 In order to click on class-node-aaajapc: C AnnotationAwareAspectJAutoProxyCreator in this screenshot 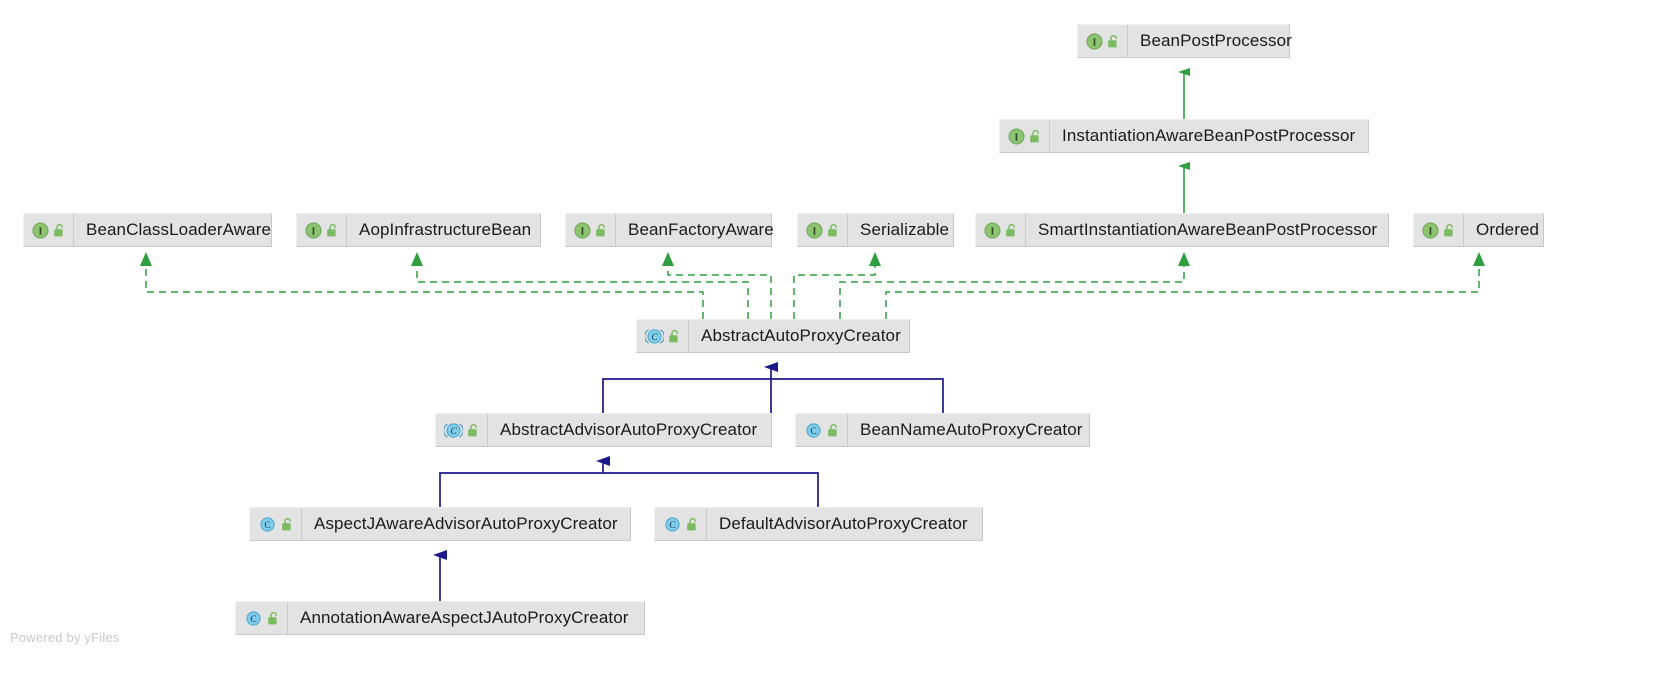, I will do `click(440, 618)`.